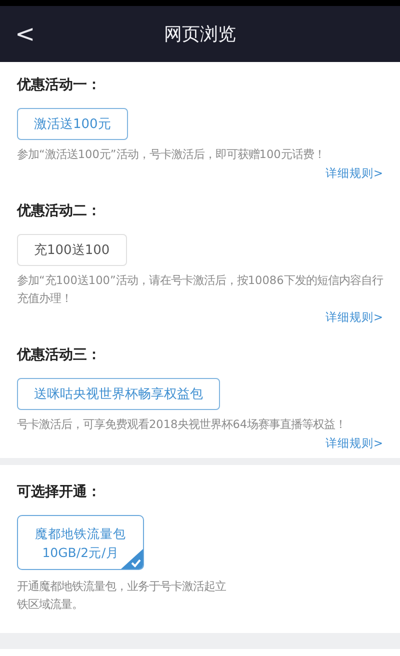 This screenshot has width=400, height=656. Describe the element at coordinates (118, 394) in the screenshot. I see `promo-option: 送咪咕央视世界杯畅享权益包` at that location.